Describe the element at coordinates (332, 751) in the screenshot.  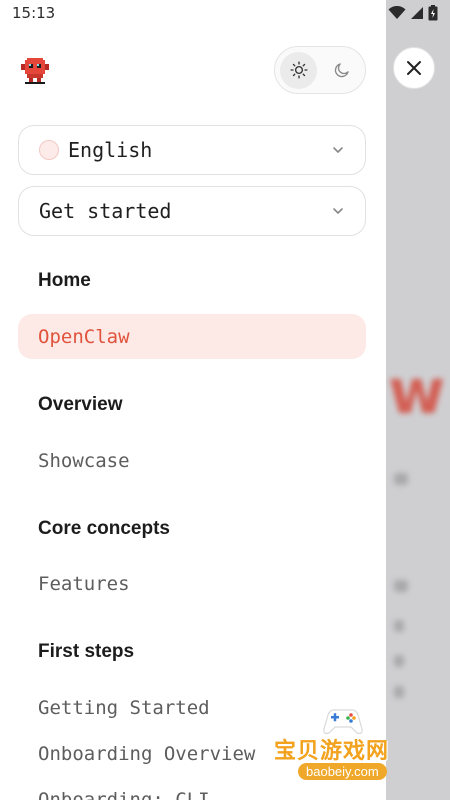
I see `watermark-text: 宝贝游戏网` at that location.